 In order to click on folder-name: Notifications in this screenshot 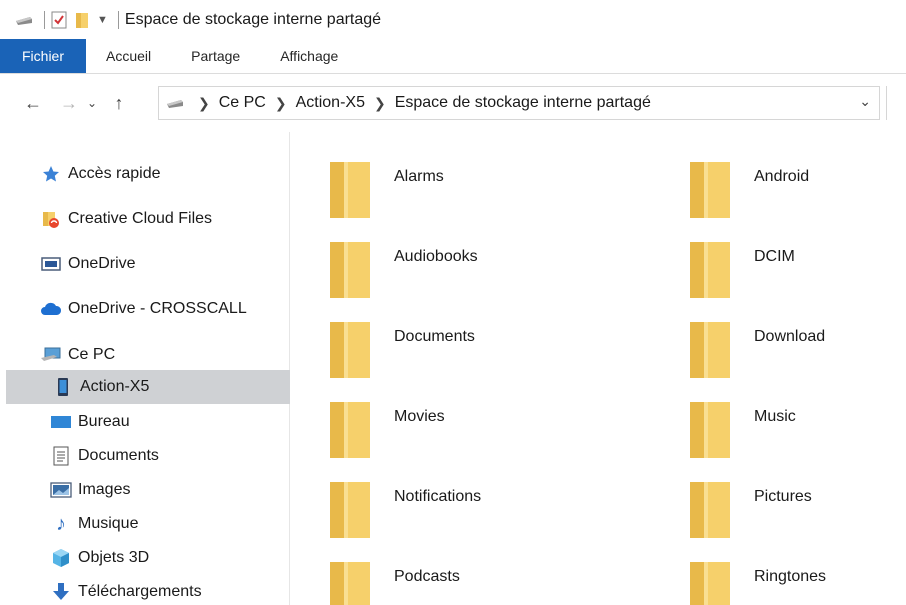, I will do `click(438, 496)`.